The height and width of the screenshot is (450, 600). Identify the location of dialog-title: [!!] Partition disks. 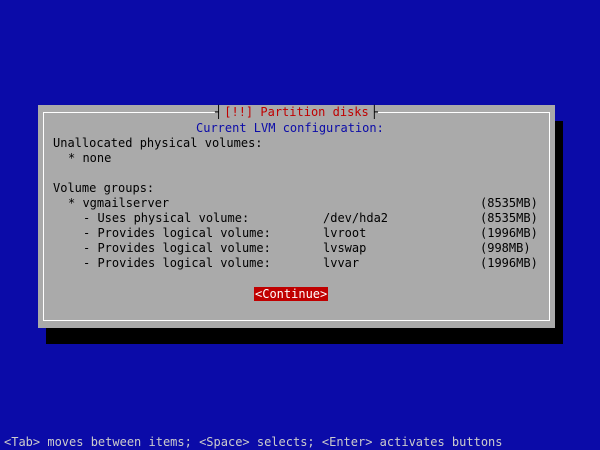
(296, 112).